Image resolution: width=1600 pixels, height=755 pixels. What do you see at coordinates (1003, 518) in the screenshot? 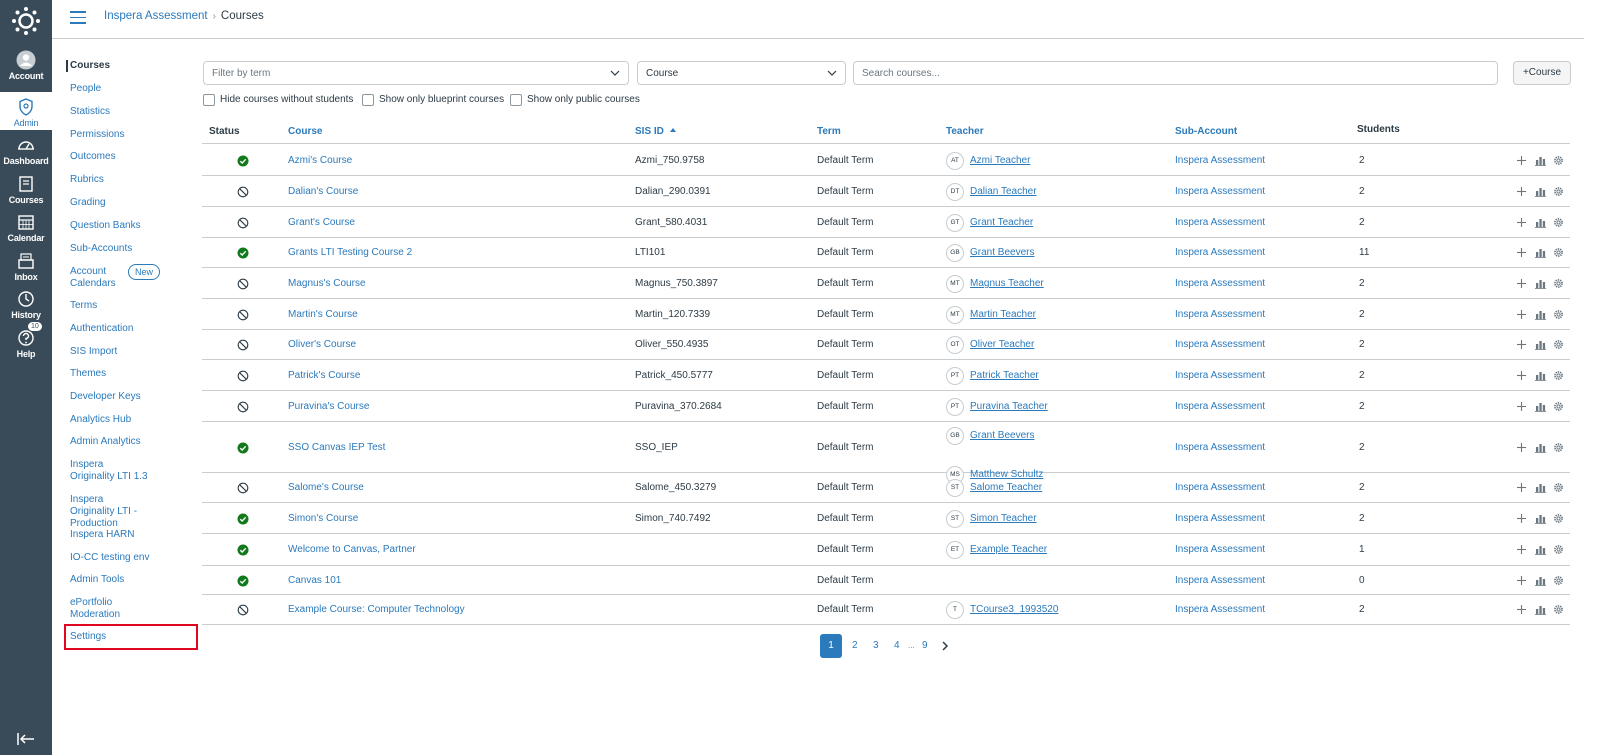
I see `teacher-link: Simon Teacher` at bounding box center [1003, 518].